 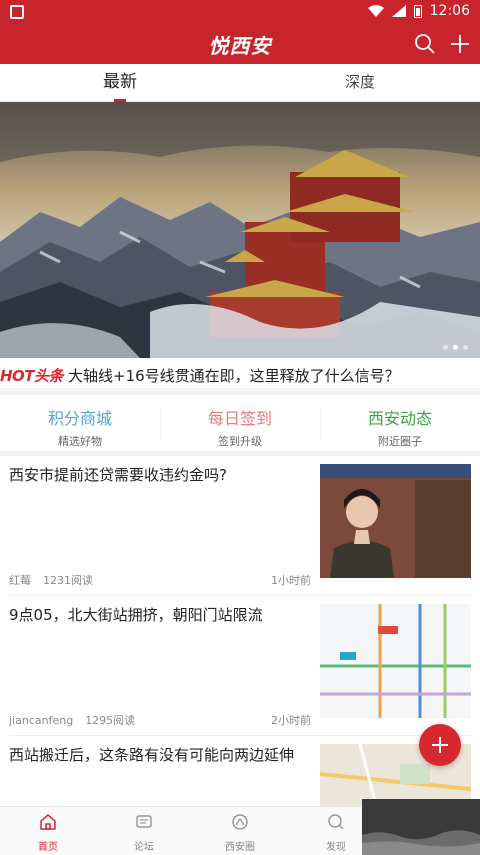 I want to click on news-time: 2小时前, so click(x=291, y=720).